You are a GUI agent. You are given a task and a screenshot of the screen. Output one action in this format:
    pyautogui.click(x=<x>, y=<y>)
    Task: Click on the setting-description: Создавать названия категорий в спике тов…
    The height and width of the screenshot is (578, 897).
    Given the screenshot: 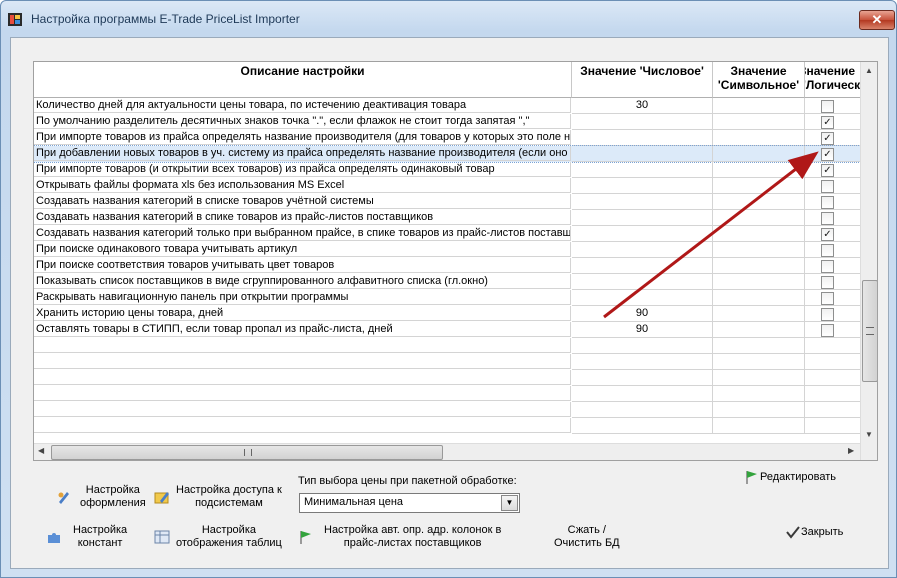 What is the action you would take?
    pyautogui.click(x=302, y=217)
    